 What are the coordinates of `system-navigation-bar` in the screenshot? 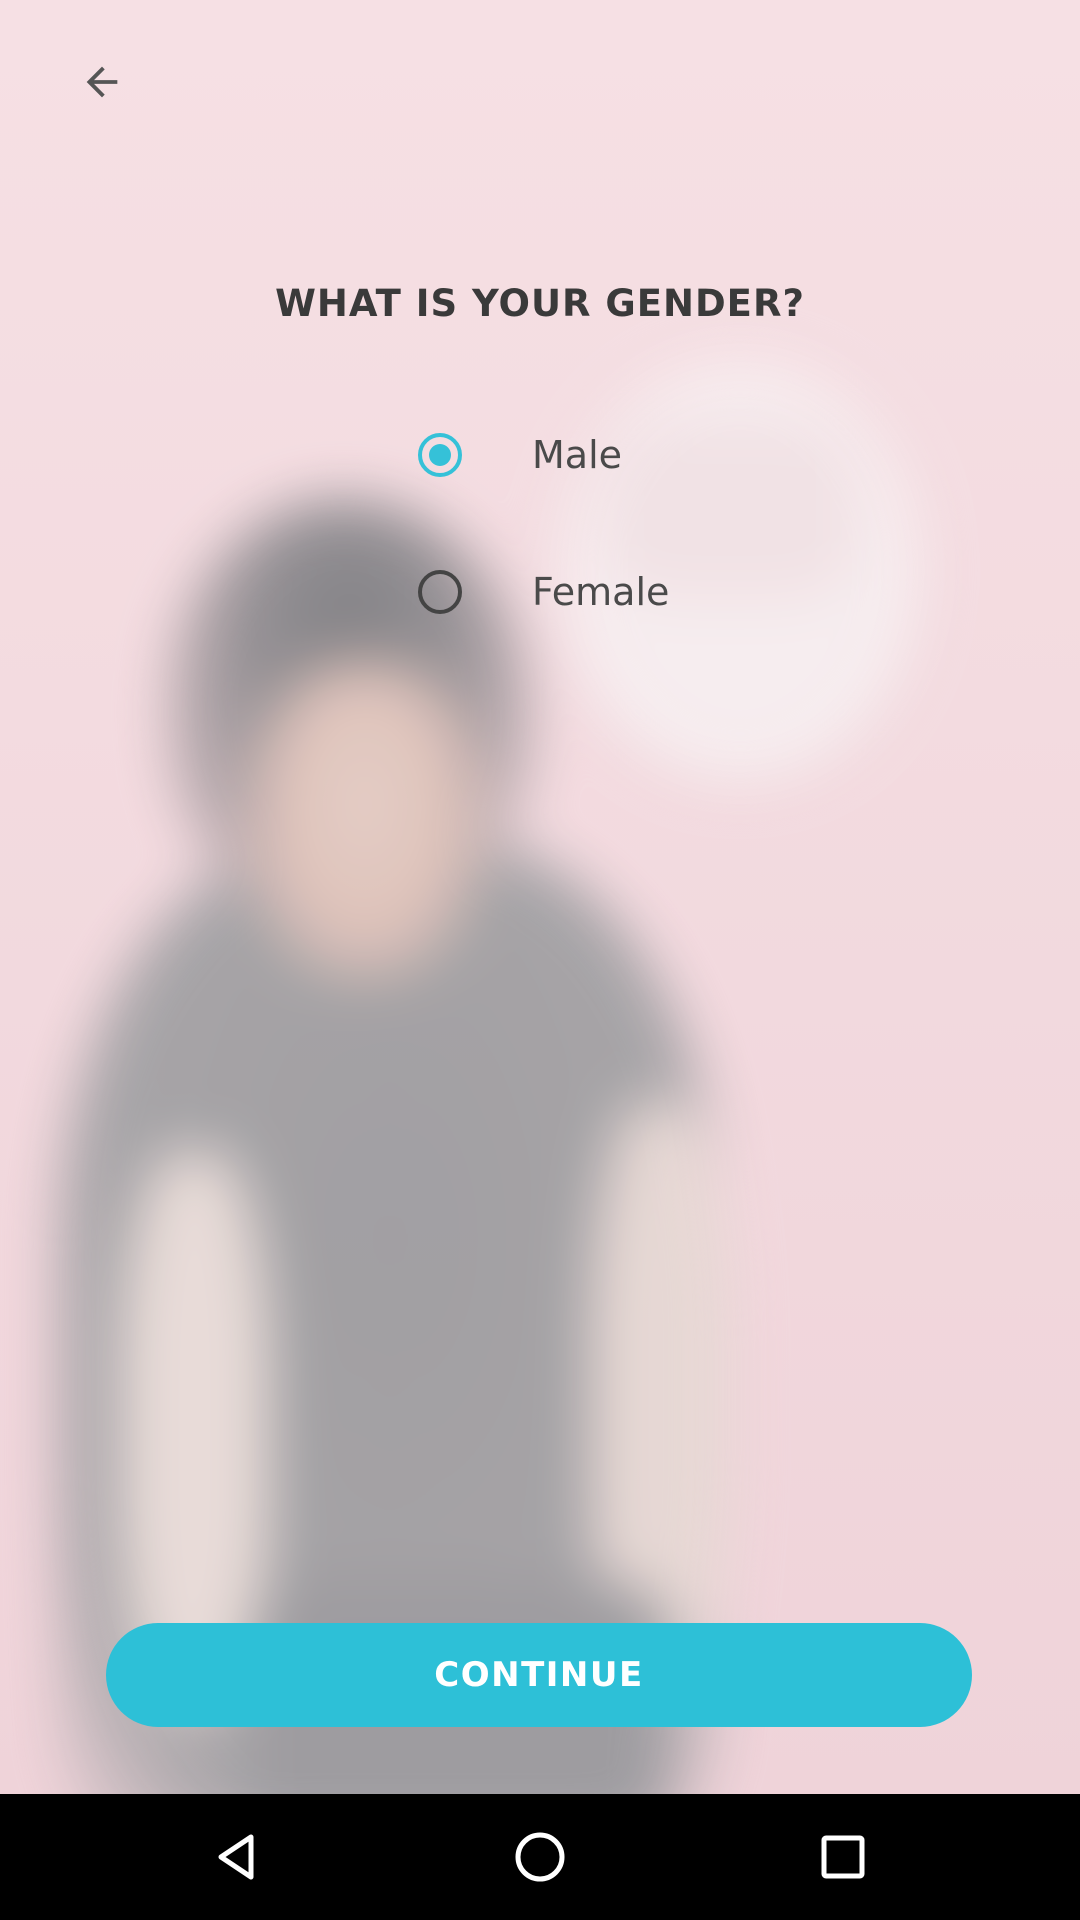 It's located at (540, 1857).